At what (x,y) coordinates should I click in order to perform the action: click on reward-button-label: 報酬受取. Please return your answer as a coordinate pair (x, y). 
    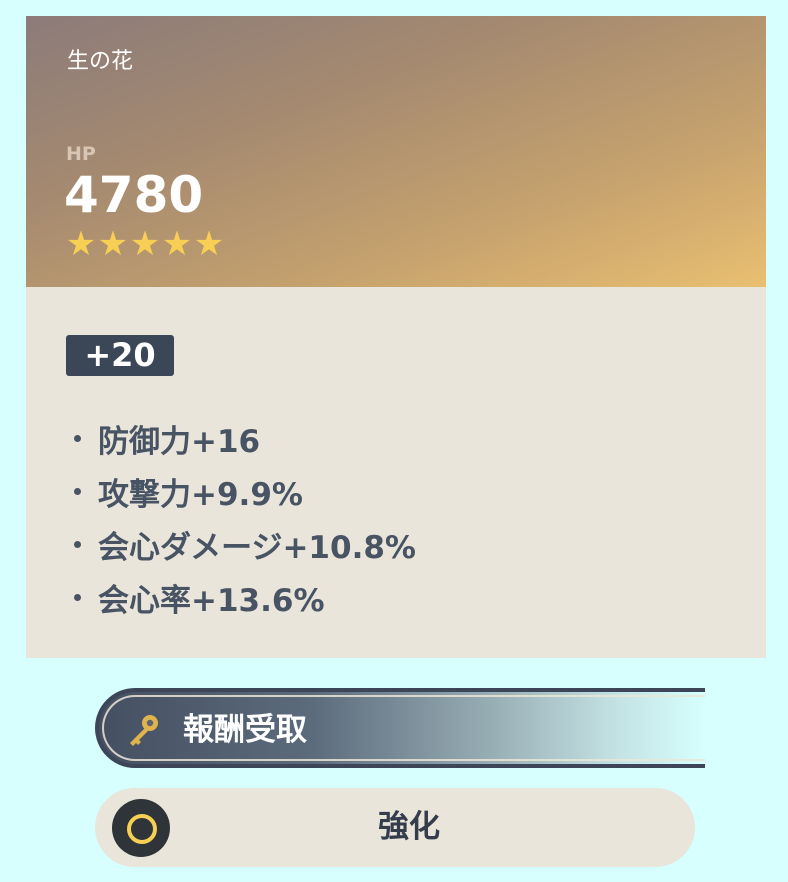
    Looking at the image, I should click on (245, 730).